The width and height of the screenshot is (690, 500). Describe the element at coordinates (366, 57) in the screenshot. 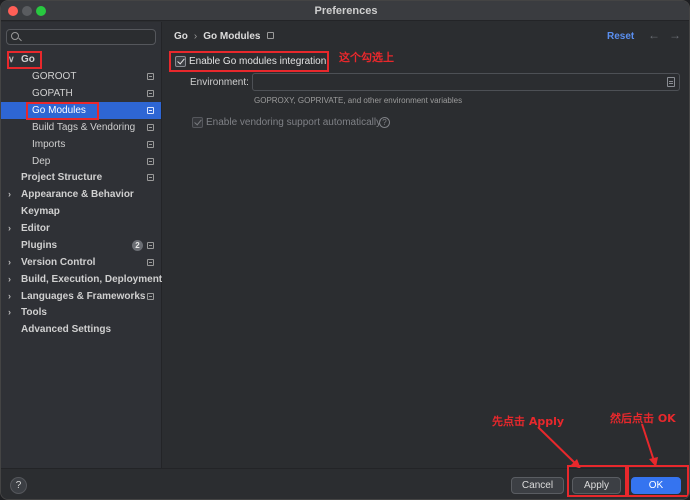

I see `annotation-check-this: 这个勾选上` at that location.